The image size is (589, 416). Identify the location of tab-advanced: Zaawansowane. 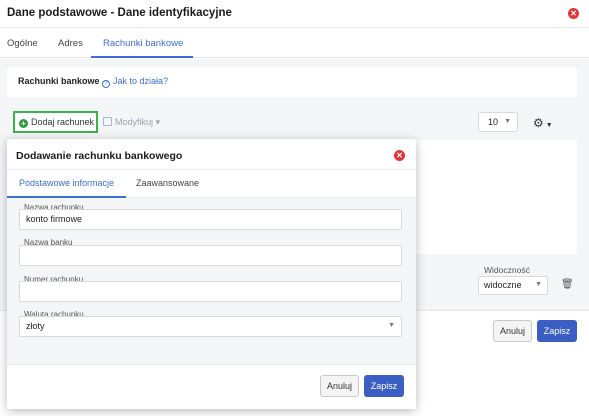
(167, 183).